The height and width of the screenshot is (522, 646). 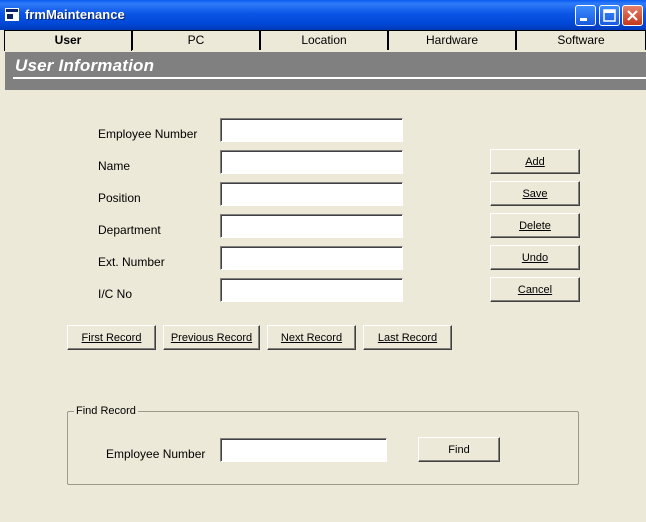 I want to click on tab-strip: User PC Location Hardware Software, so click(x=323, y=40).